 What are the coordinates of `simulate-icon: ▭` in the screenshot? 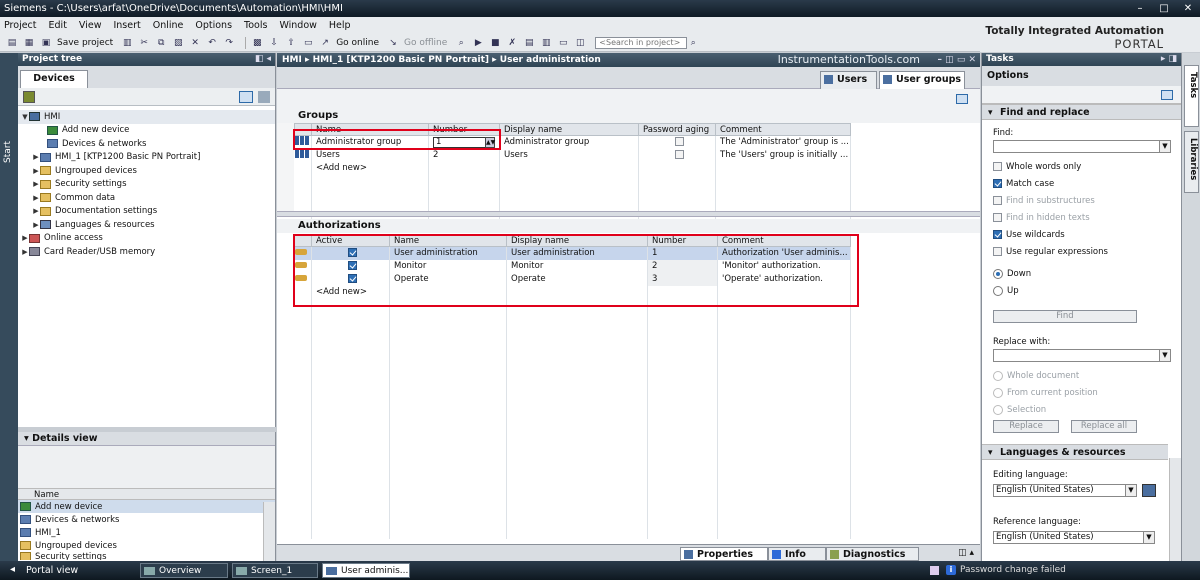 It's located at (308, 43).